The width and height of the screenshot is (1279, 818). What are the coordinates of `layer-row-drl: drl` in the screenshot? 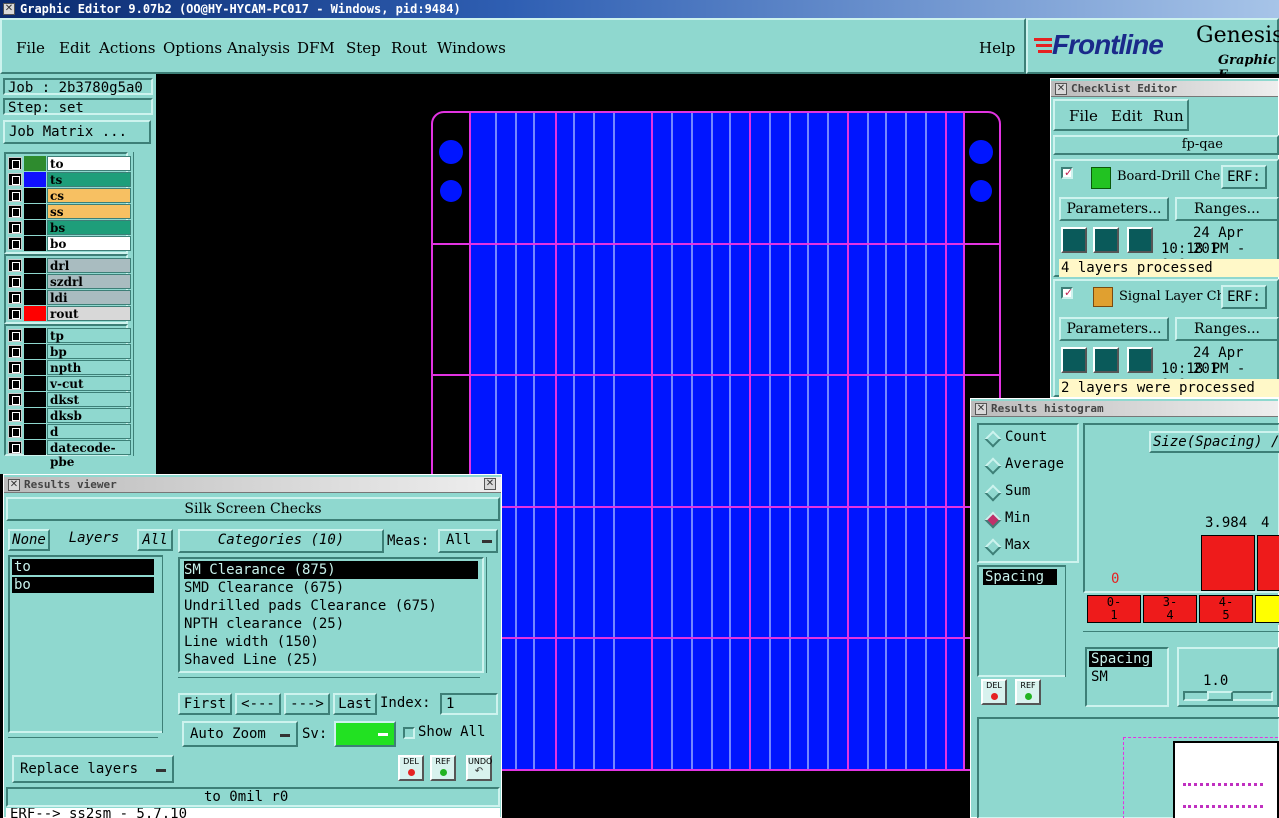 It's located at (69, 265).